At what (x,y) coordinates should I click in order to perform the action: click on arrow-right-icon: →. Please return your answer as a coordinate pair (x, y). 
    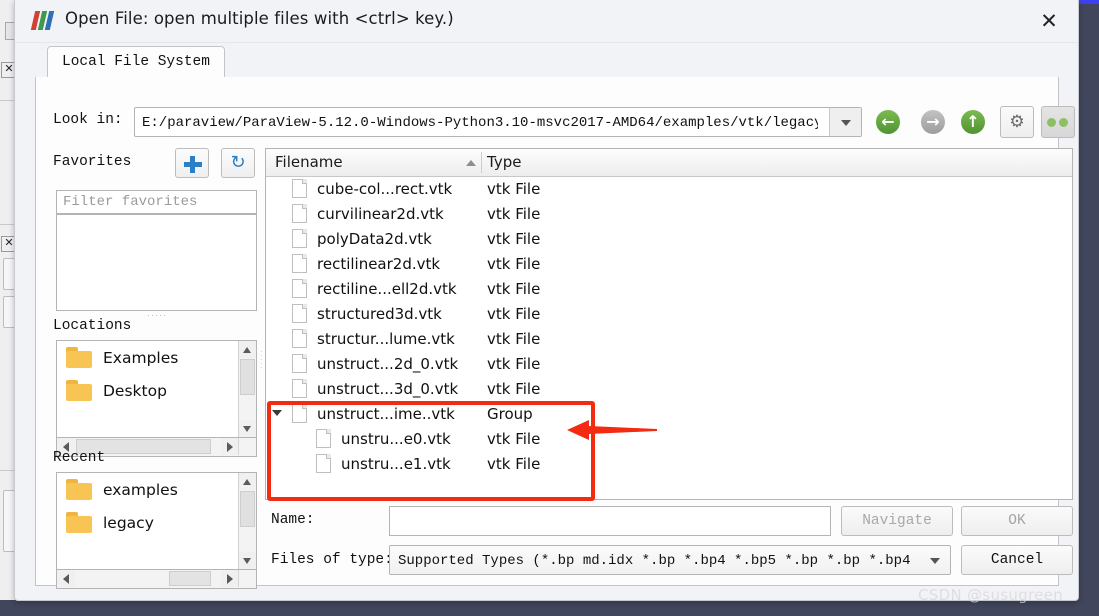
    Looking at the image, I should click on (933, 121).